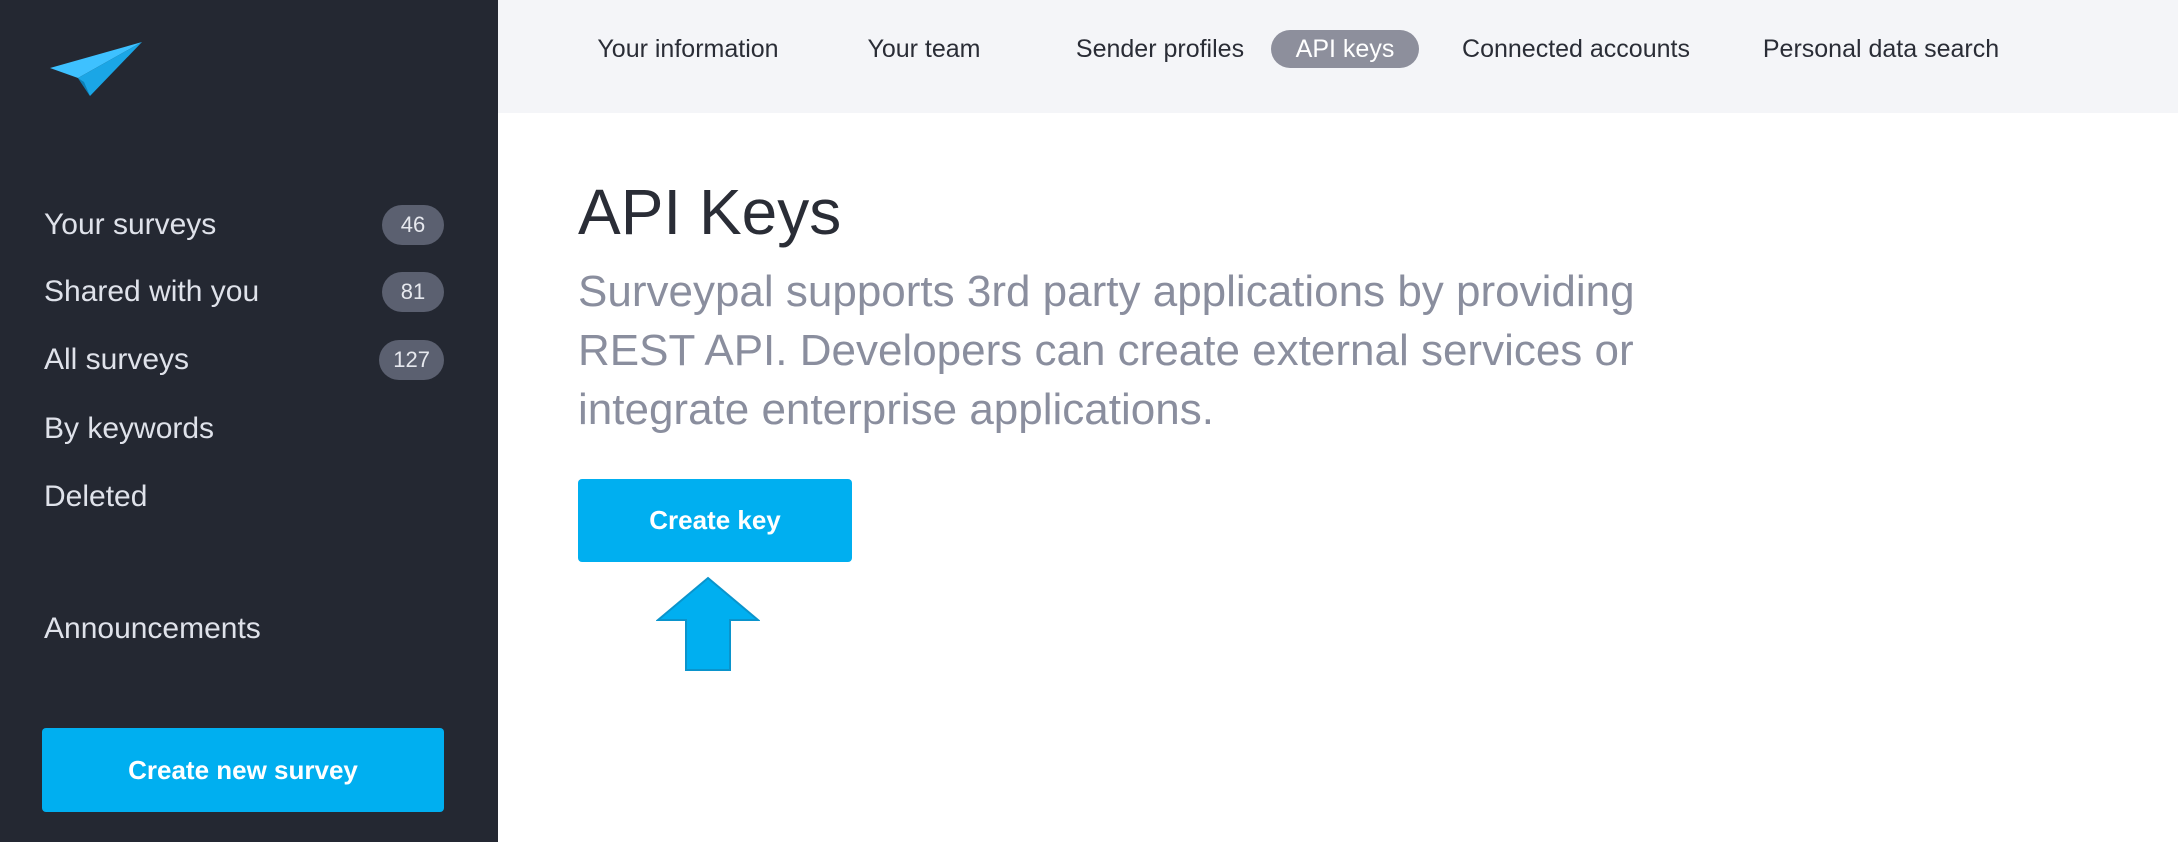  Describe the element at coordinates (1160, 49) in the screenshot. I see `tab-sender-profiles: Sender profiles` at that location.